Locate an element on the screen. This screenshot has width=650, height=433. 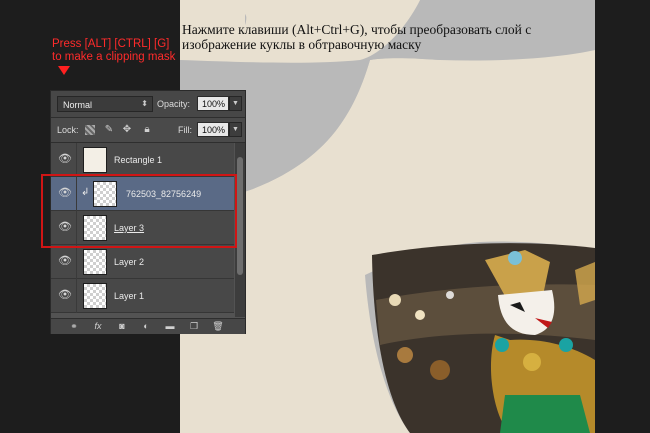
blend-mode-select: Normal ⬍ is located at coordinates (105, 104).